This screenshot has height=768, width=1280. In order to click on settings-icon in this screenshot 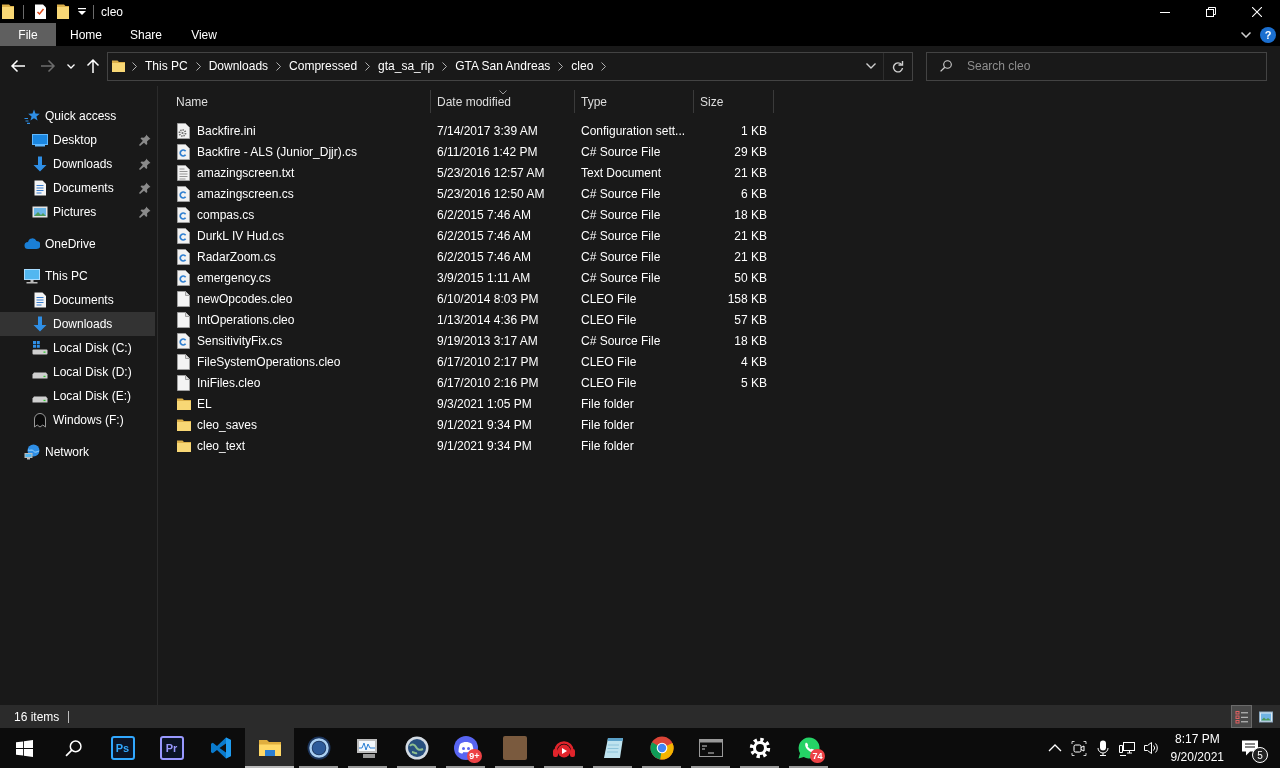, I will do `click(759, 748)`.